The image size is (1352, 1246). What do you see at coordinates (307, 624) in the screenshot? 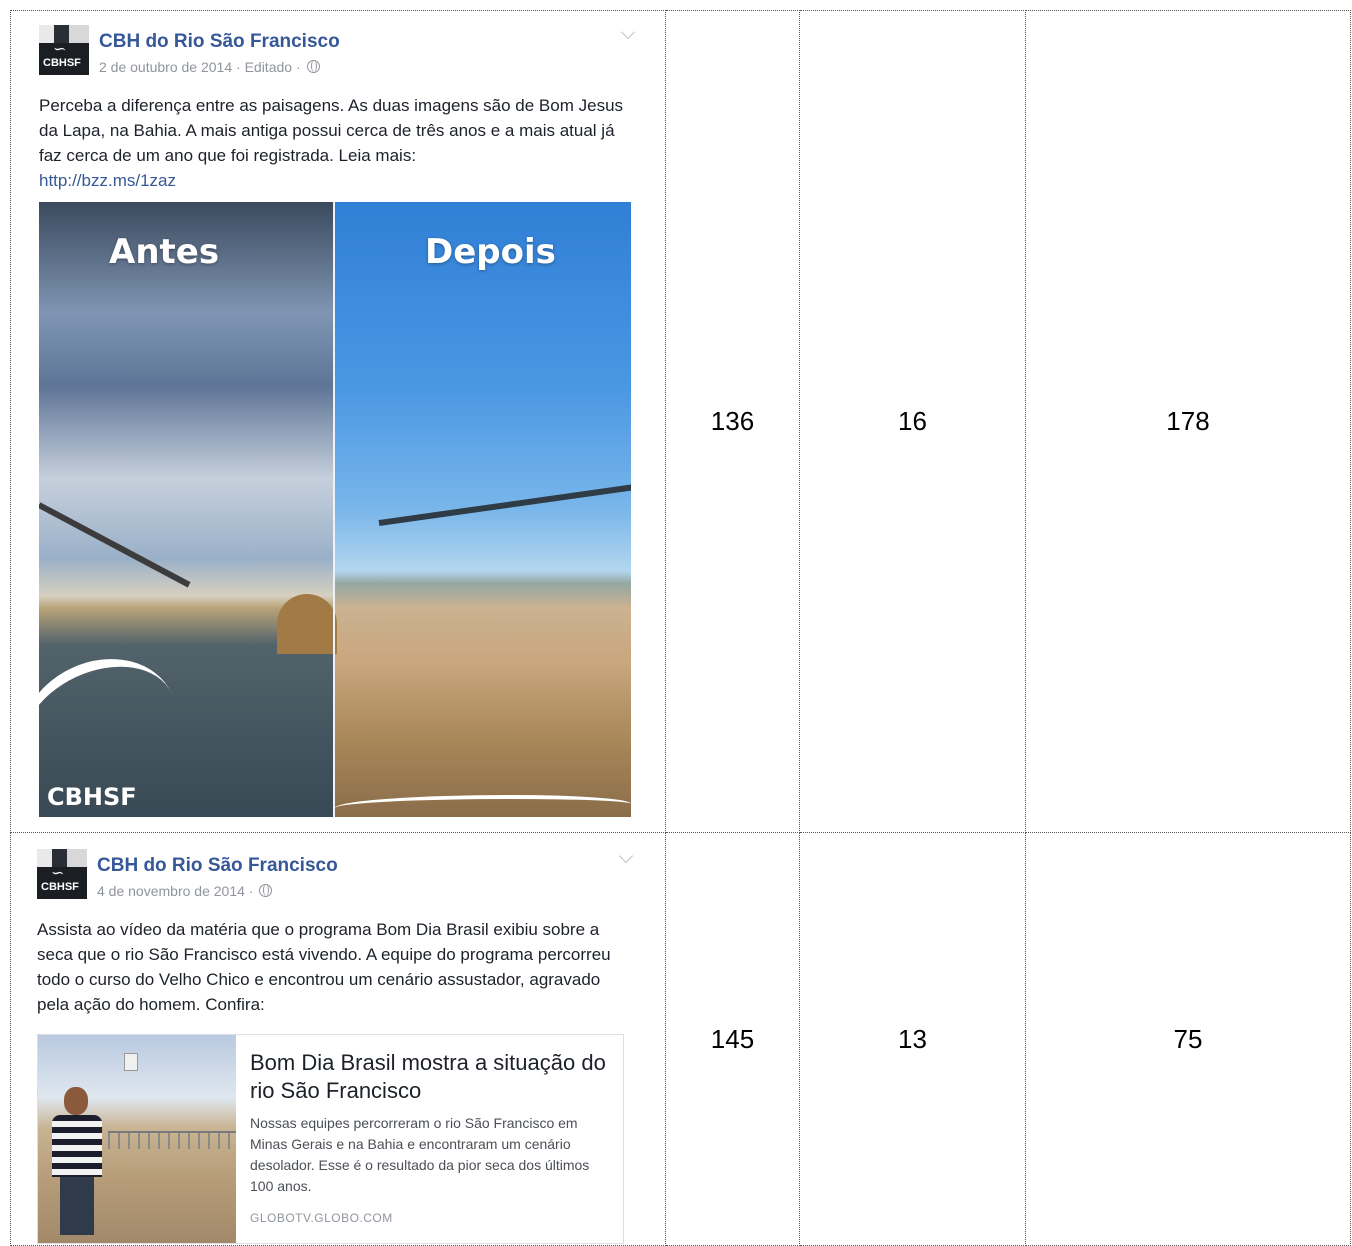
I see `rock-hill-shape` at bounding box center [307, 624].